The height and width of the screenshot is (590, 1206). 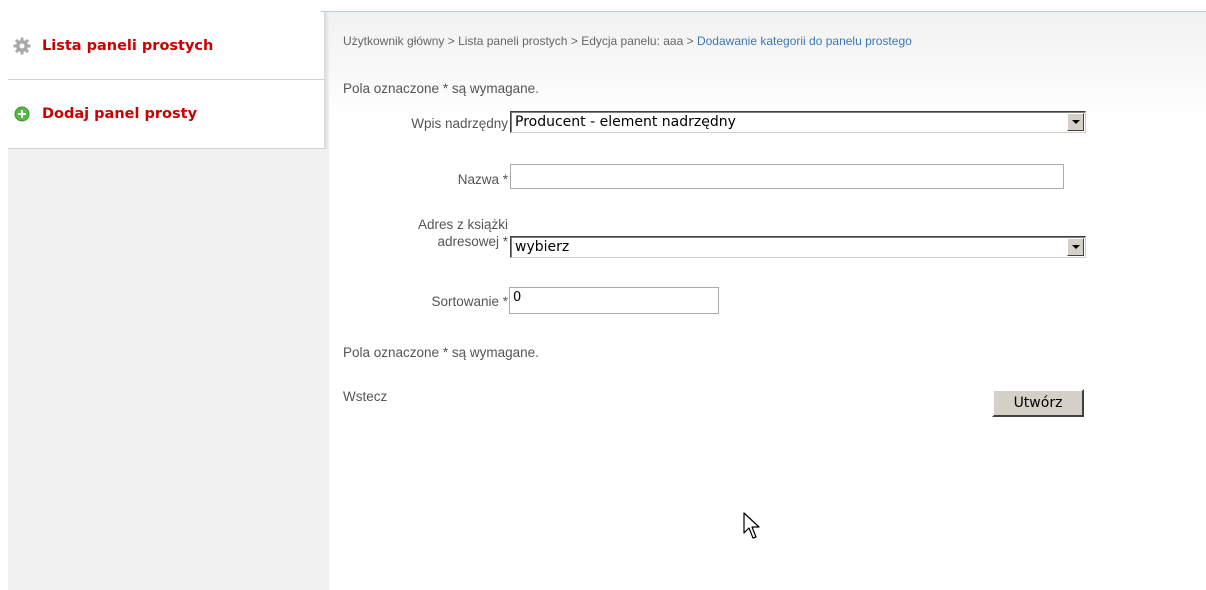 I want to click on sidebar-item-add-panel: Dodaj panel prosty, so click(x=166, y=114).